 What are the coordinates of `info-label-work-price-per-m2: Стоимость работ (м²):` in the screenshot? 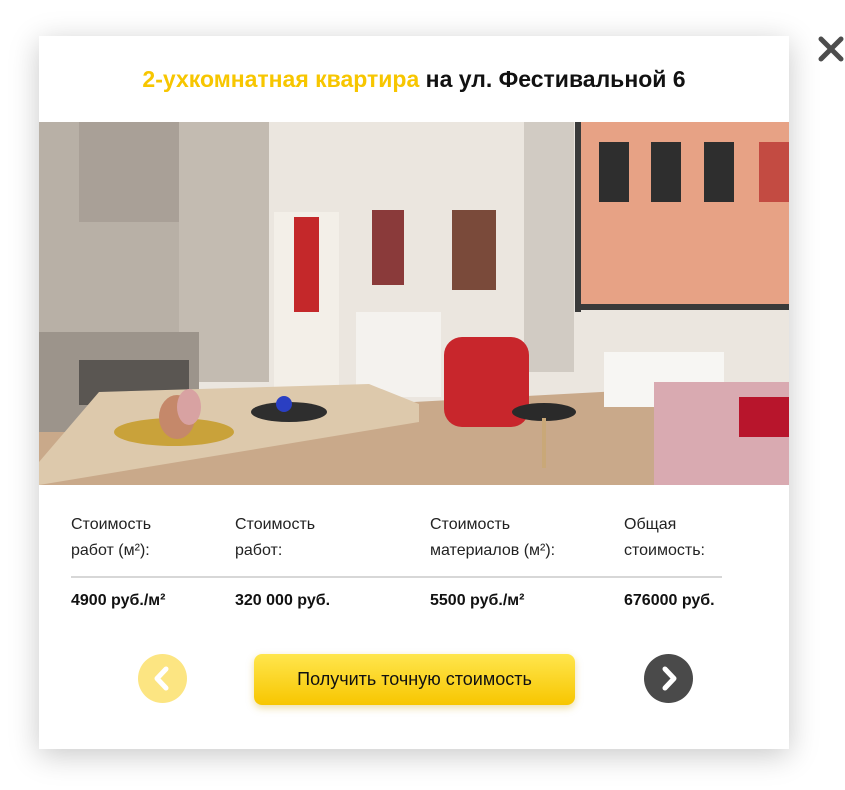 It's located at (111, 538).